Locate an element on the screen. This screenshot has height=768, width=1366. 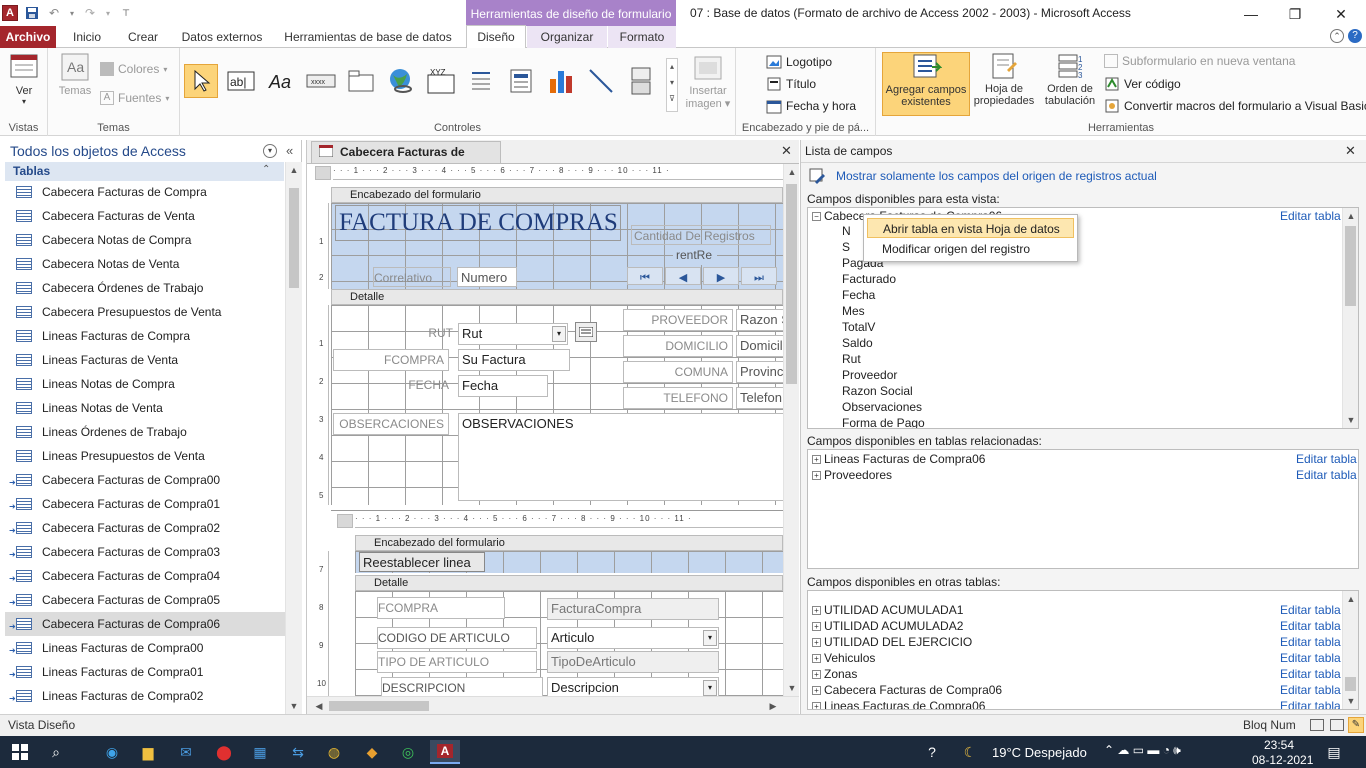
other-table-row: + Lineas Facturas de Compra06 is located at coordinates (898, 704).